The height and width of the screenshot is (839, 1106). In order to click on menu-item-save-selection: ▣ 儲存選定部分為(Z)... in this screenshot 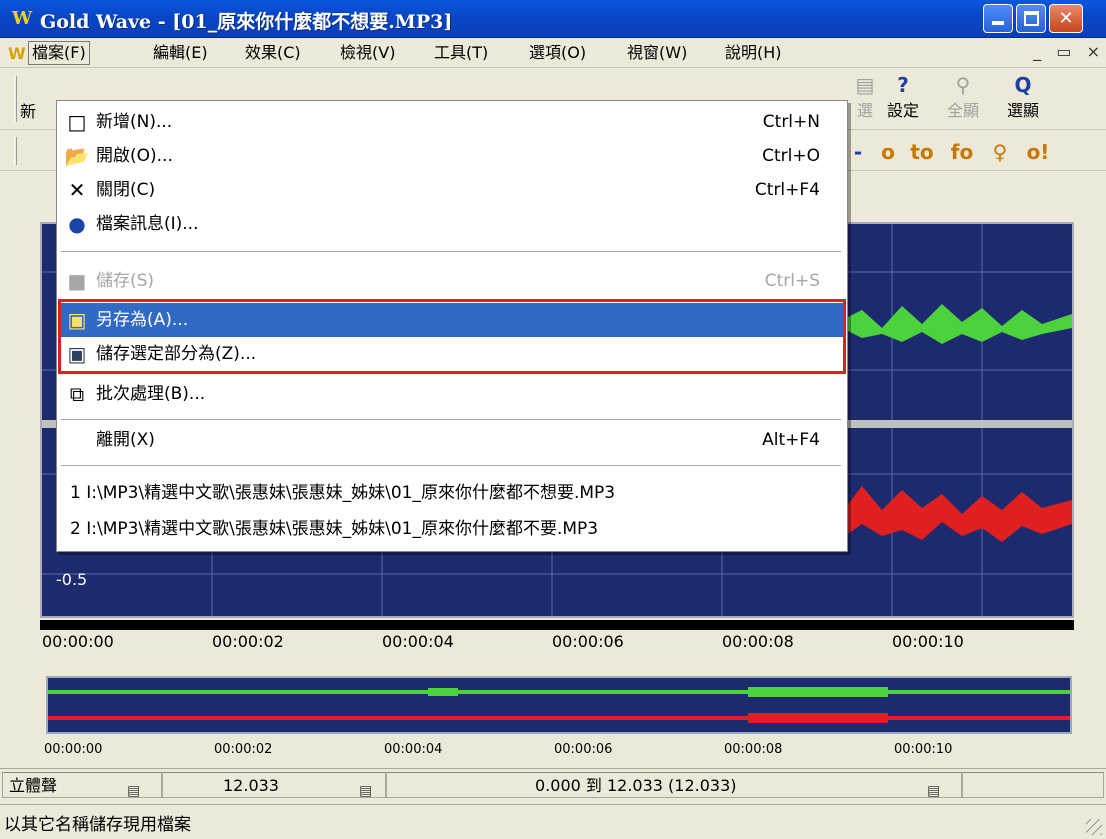, I will do `click(452, 354)`.